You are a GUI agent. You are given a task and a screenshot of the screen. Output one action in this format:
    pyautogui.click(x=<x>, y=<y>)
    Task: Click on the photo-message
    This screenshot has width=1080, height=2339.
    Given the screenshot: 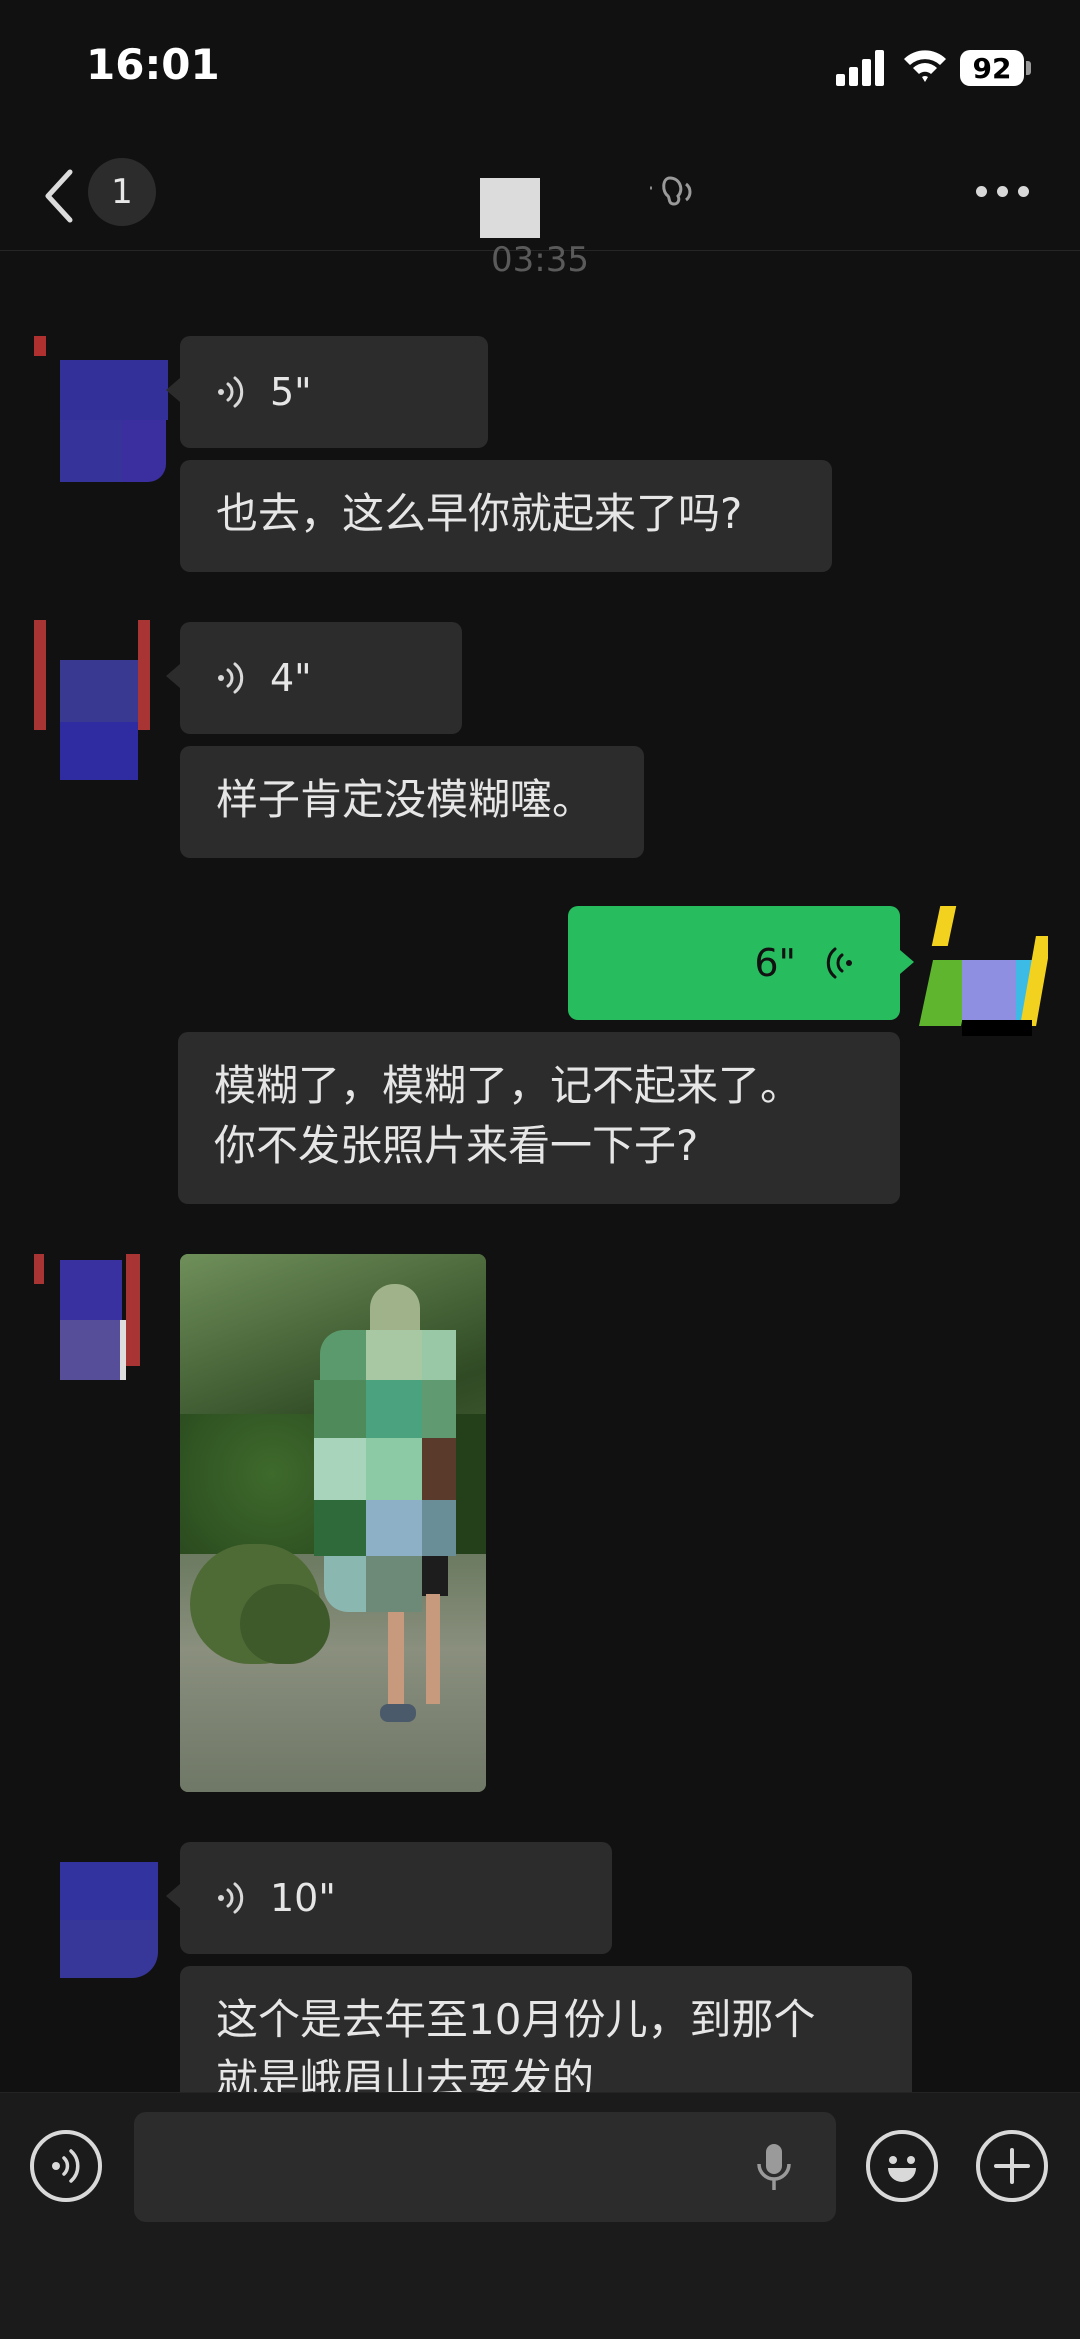 What is the action you would take?
    pyautogui.click(x=333, y=1523)
    